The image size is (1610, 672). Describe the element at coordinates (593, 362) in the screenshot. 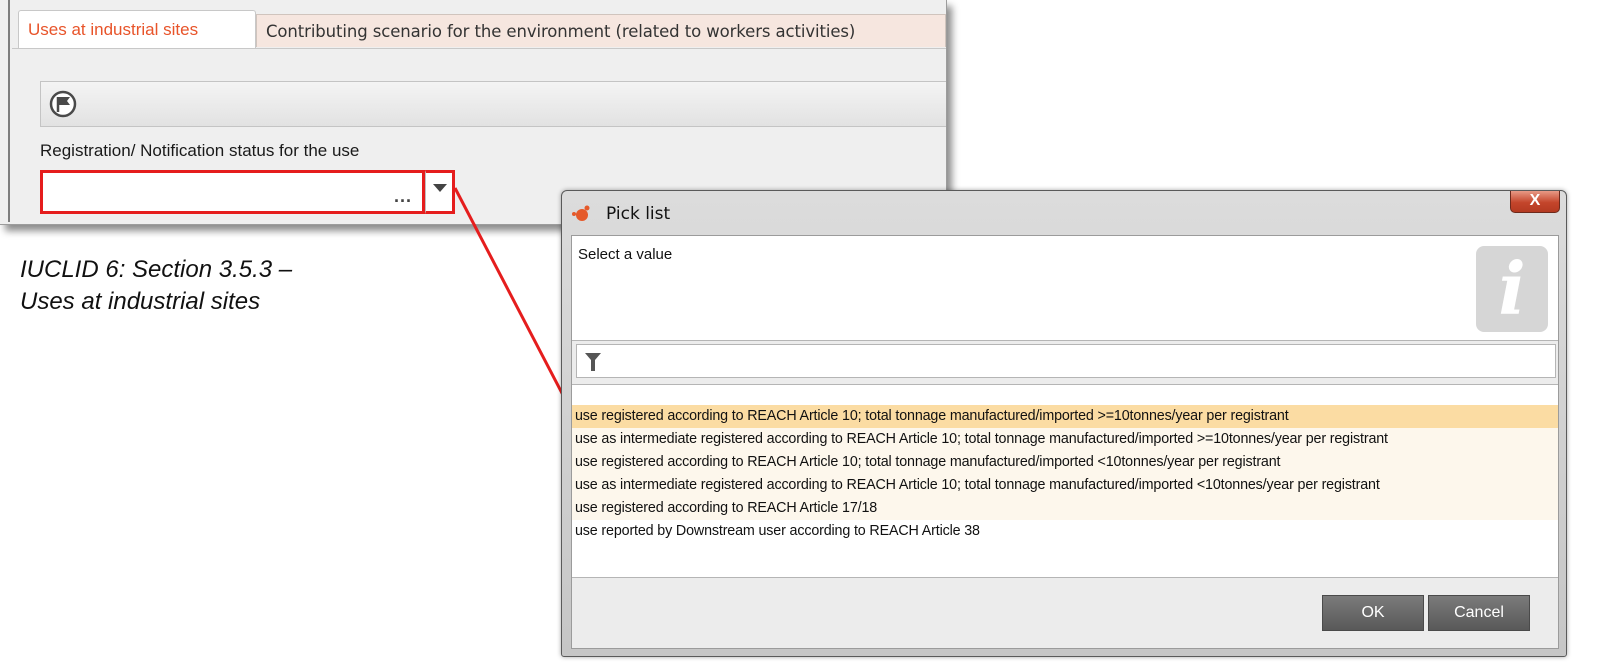

I see `filter-icon` at that location.